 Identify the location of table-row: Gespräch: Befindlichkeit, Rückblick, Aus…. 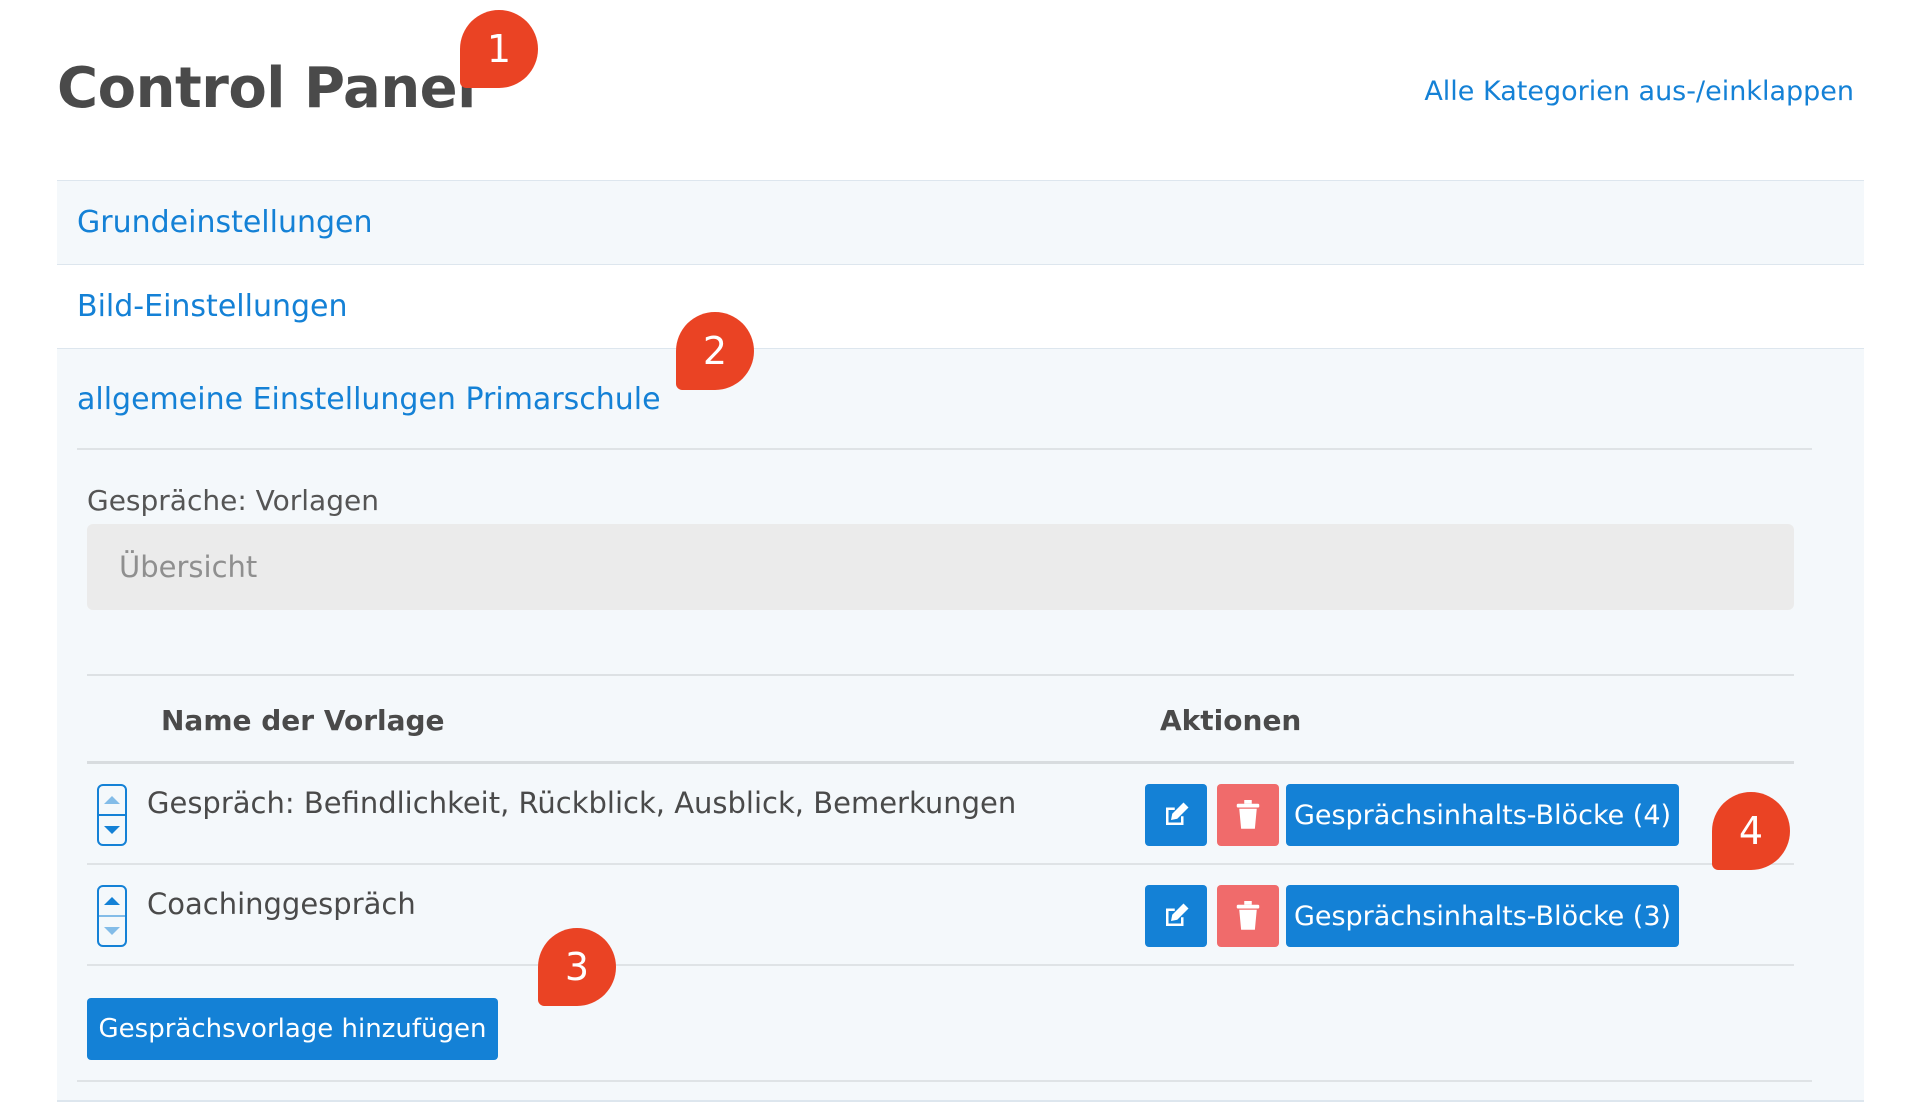
(940, 814).